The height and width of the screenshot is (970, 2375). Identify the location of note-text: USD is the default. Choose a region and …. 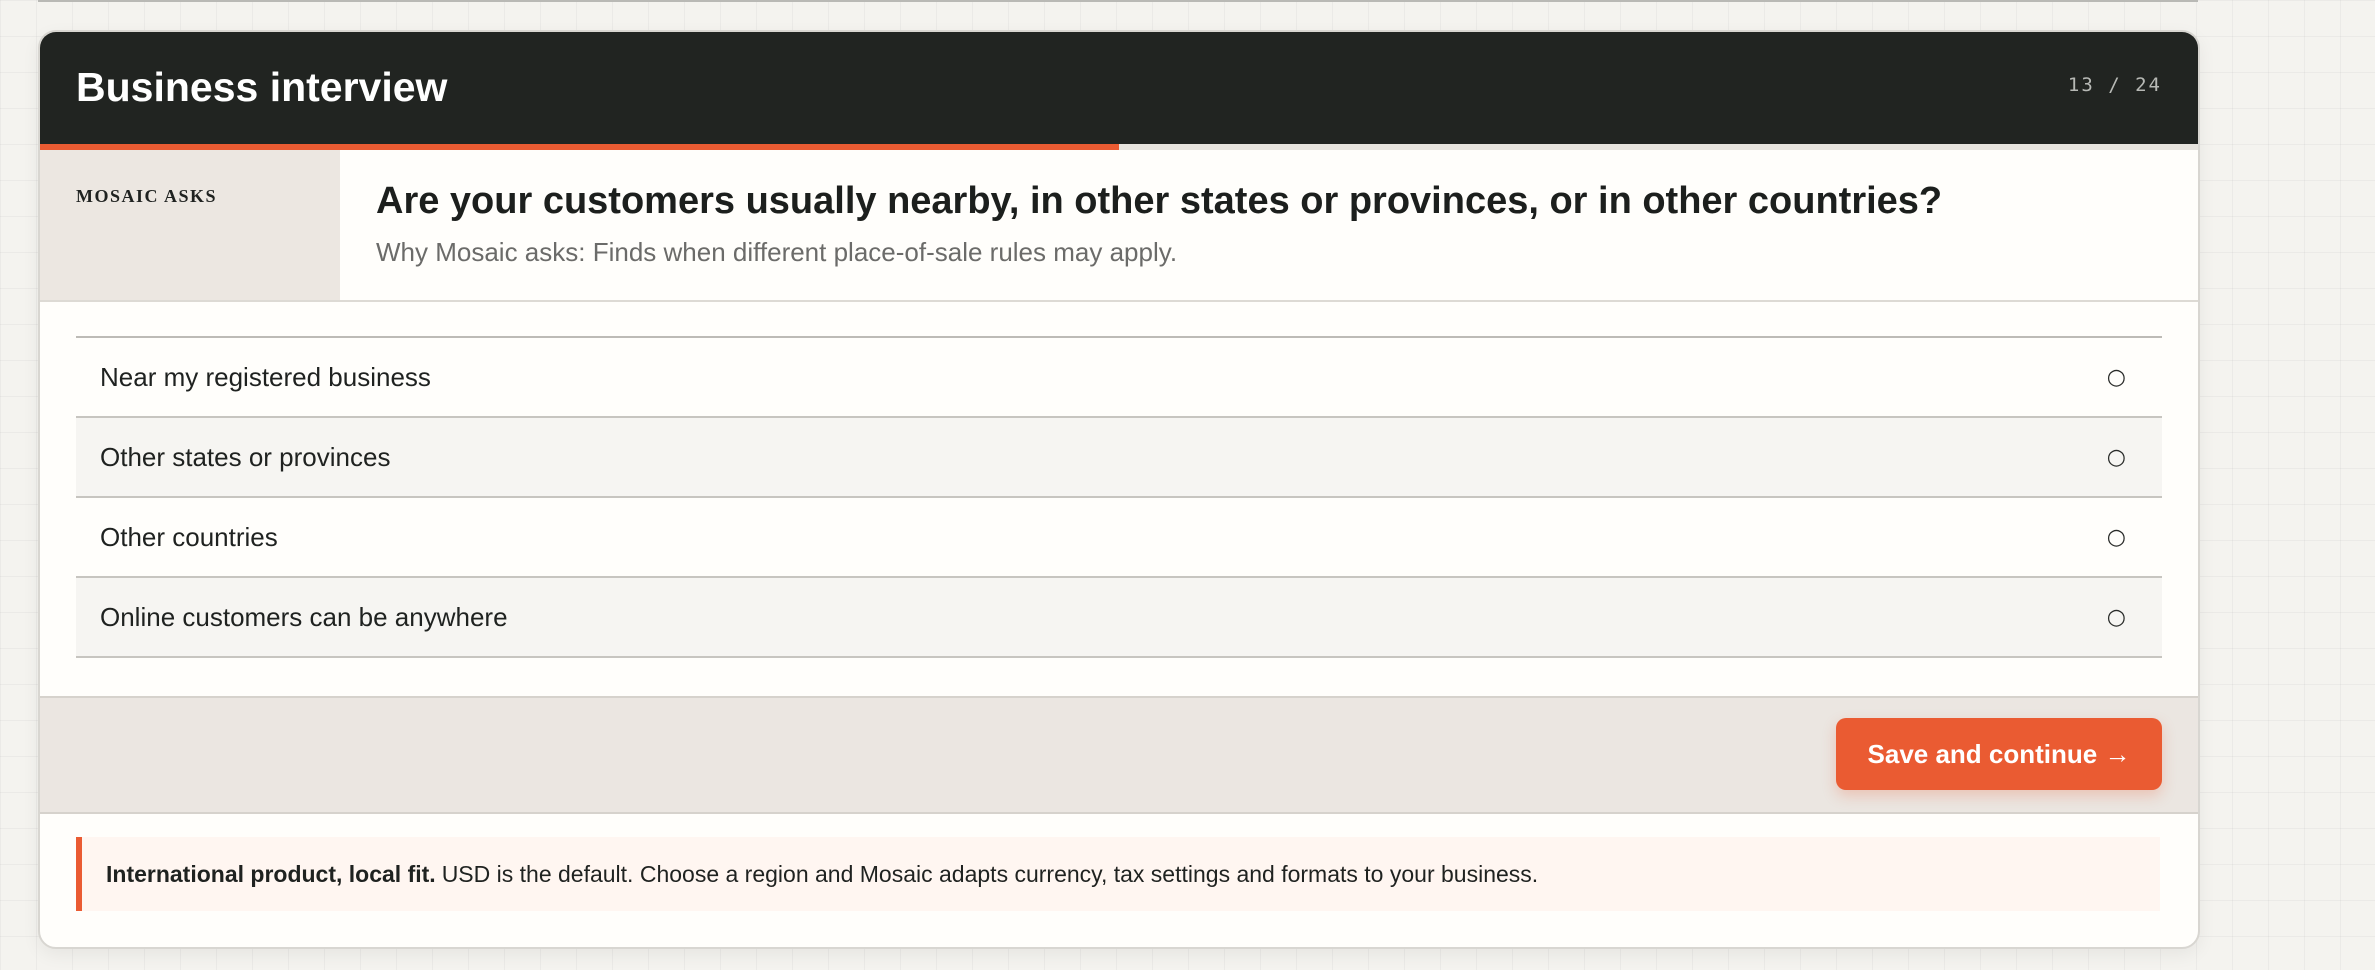
(990, 873).